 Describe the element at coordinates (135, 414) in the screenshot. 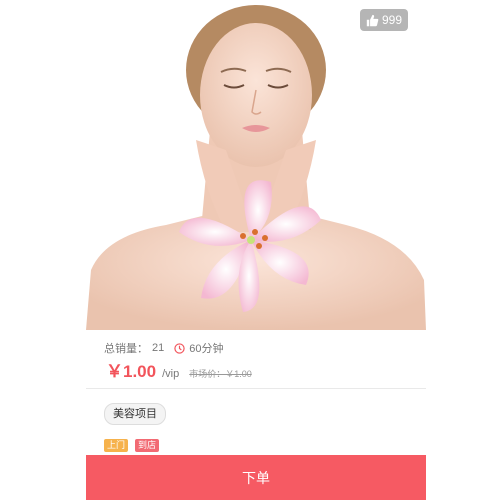

I see `project-tag: 美容项目` at that location.